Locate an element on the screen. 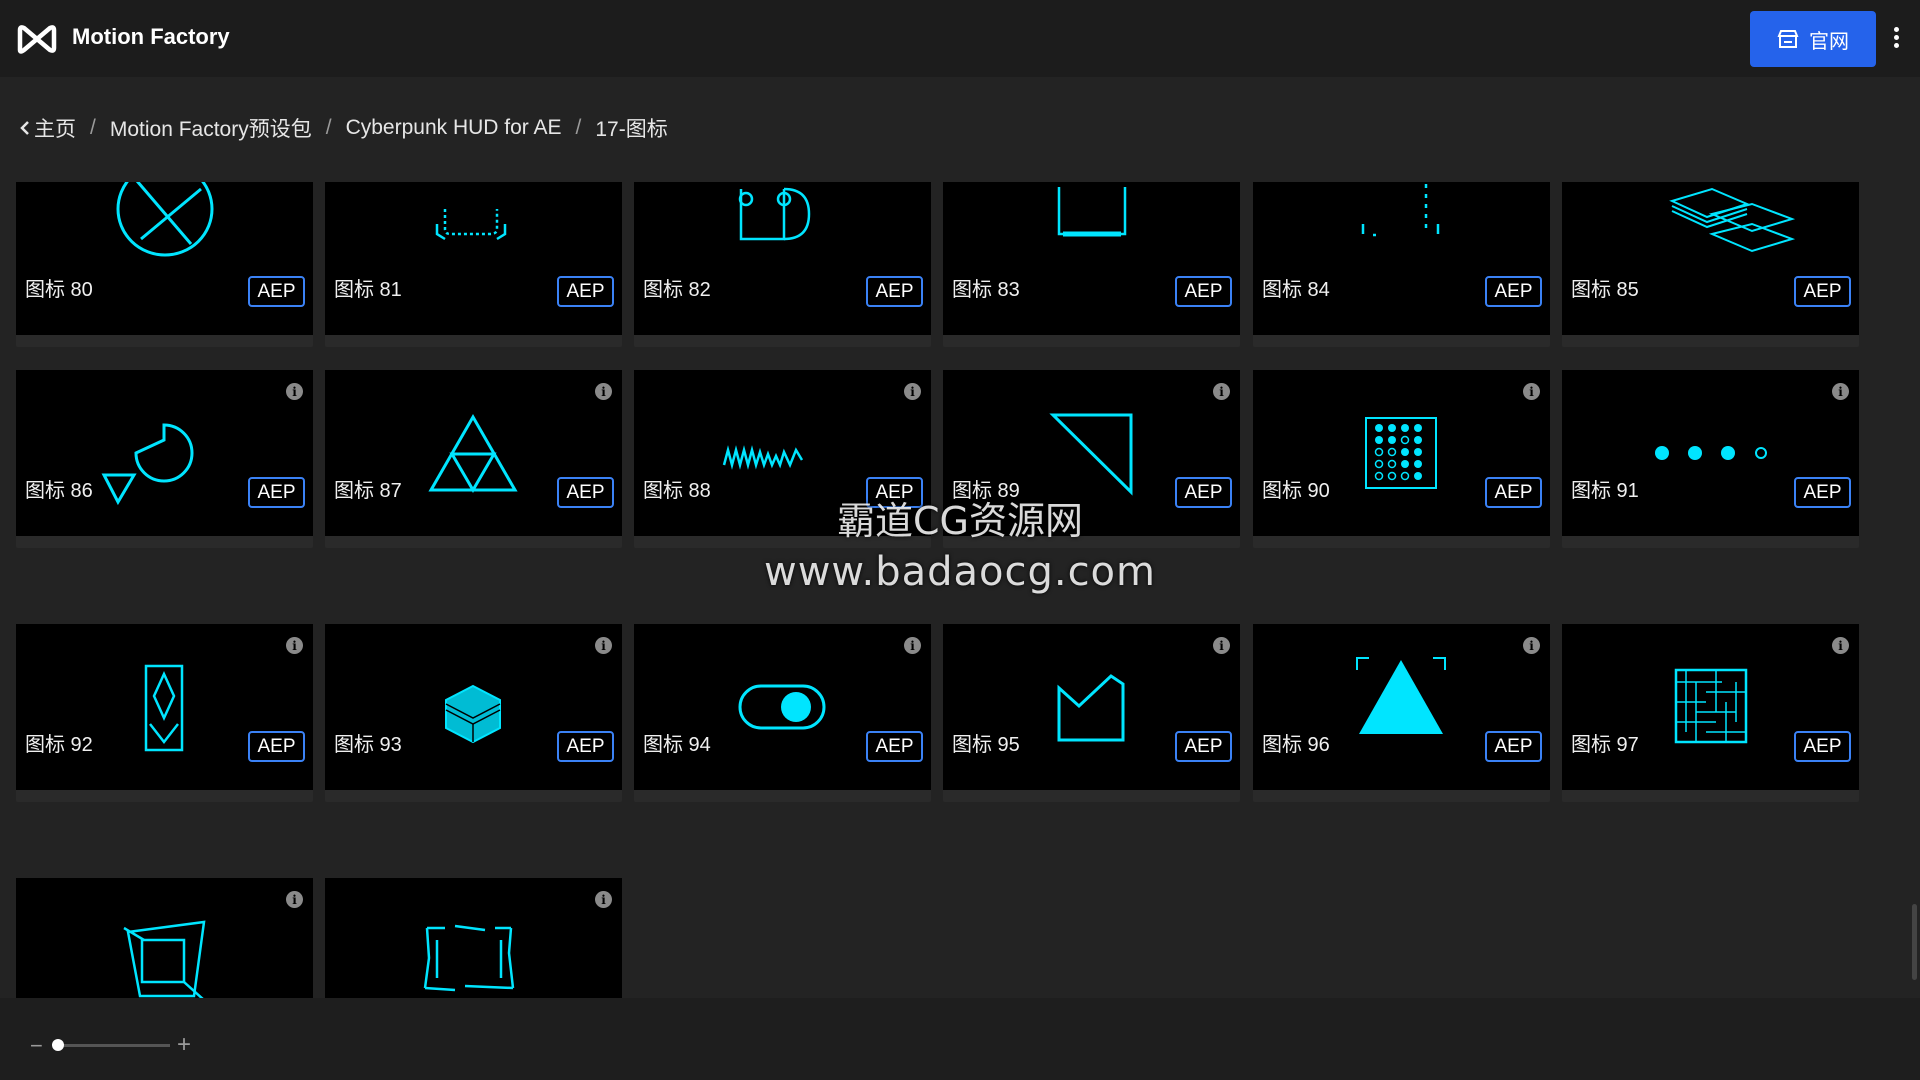 The height and width of the screenshot is (1080, 1920). more-dot-icon is located at coordinates (1896, 45).